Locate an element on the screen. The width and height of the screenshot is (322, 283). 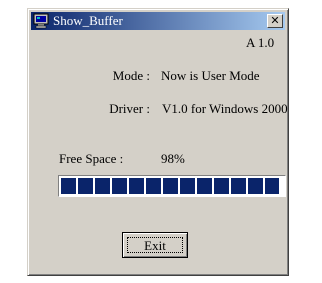
driver-label: Driver : is located at coordinates (129, 108).